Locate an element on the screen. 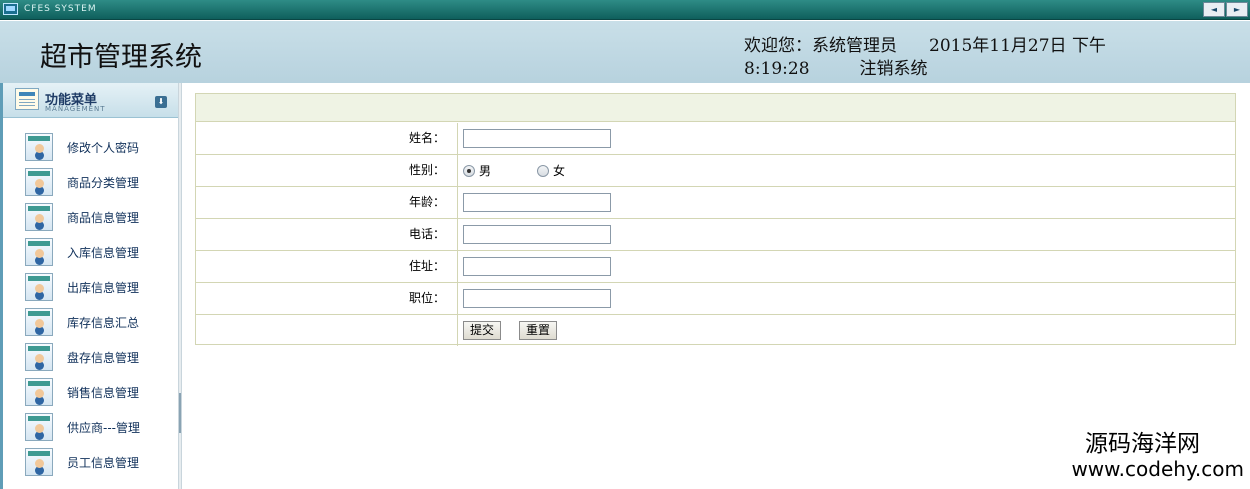 The width and height of the screenshot is (1250, 489). form-row-age: 年龄： is located at coordinates (715, 203).